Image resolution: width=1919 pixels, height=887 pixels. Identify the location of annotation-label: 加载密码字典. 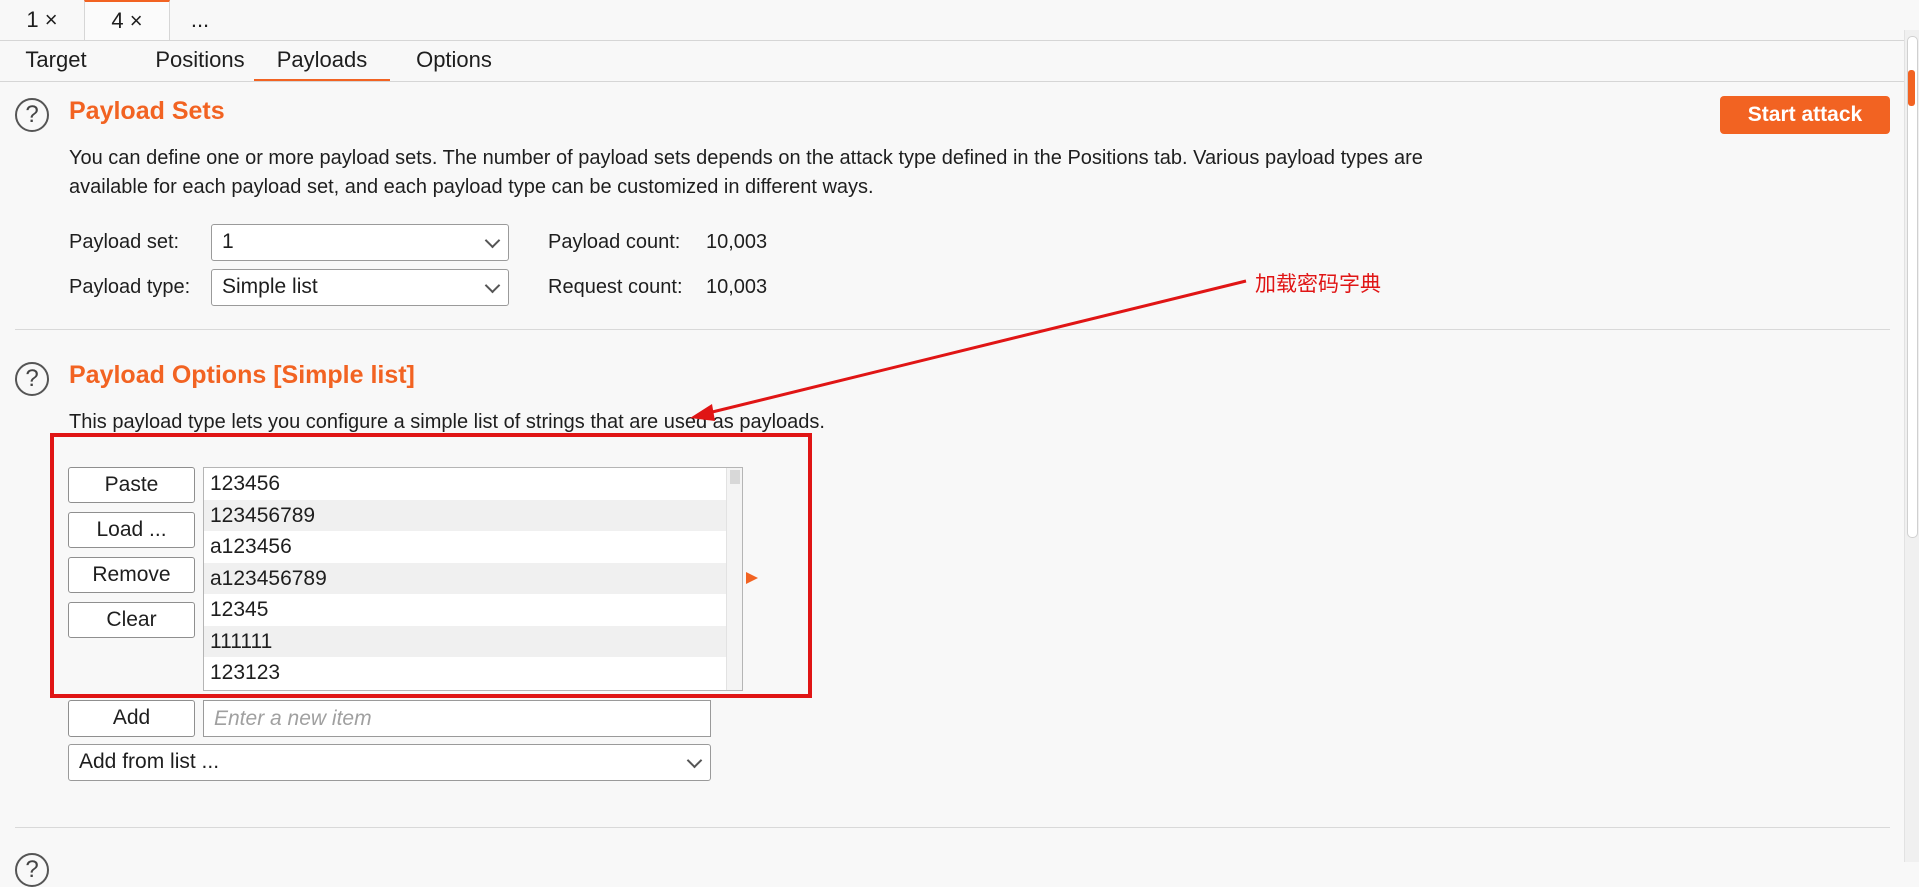
(1318, 284).